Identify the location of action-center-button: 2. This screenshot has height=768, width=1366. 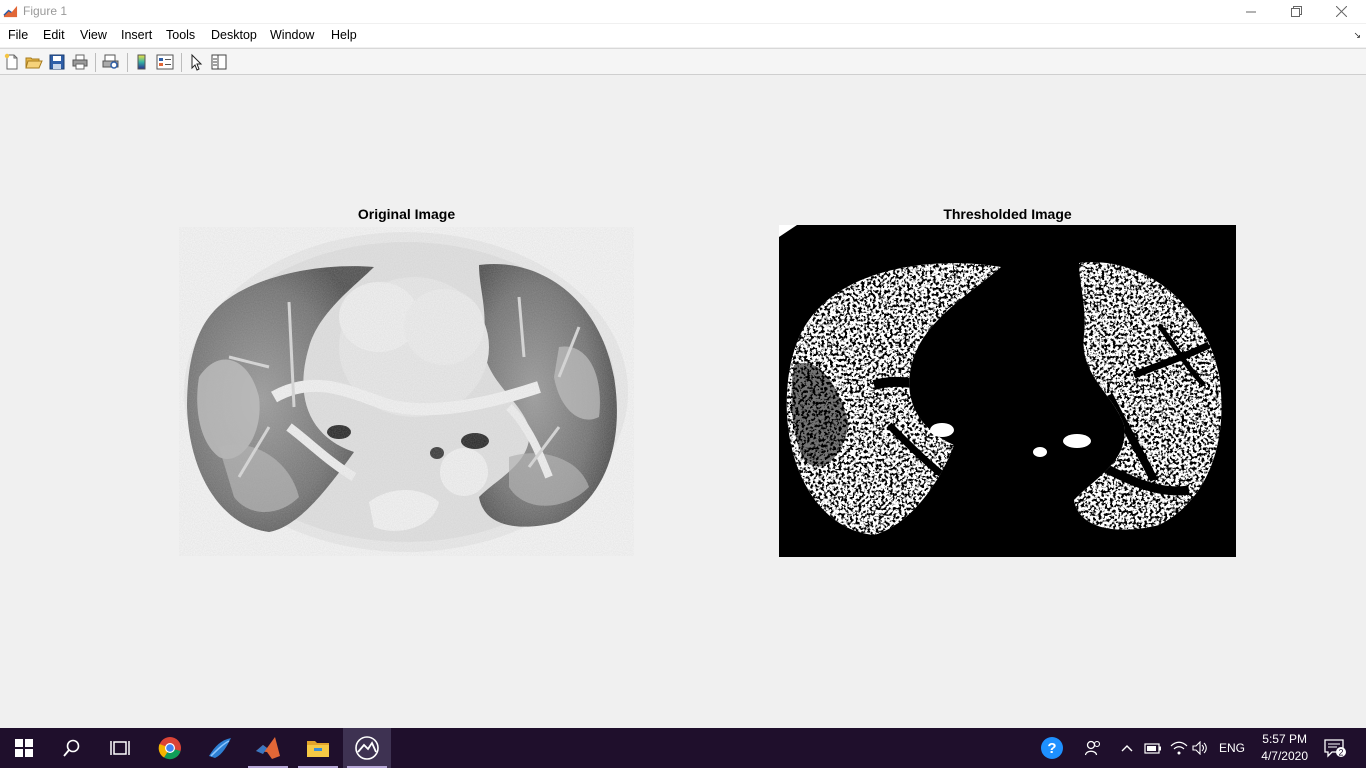
(1335, 748).